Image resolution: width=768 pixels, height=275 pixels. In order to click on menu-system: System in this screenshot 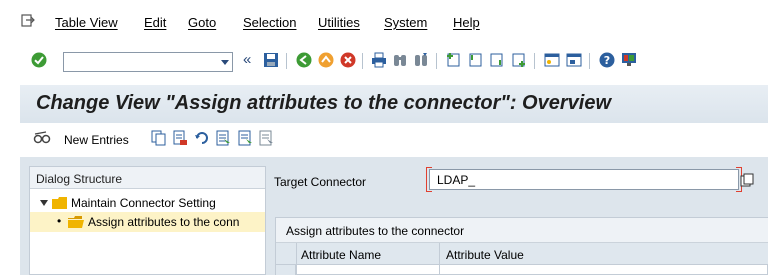, I will do `click(405, 22)`.